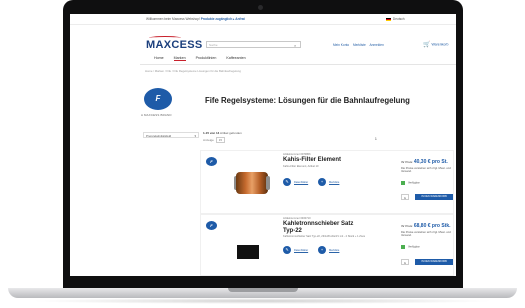  Describe the element at coordinates (156, 115) in the screenshot. I see `brand-subtitle: A MAXCESS BRAND` at that location.